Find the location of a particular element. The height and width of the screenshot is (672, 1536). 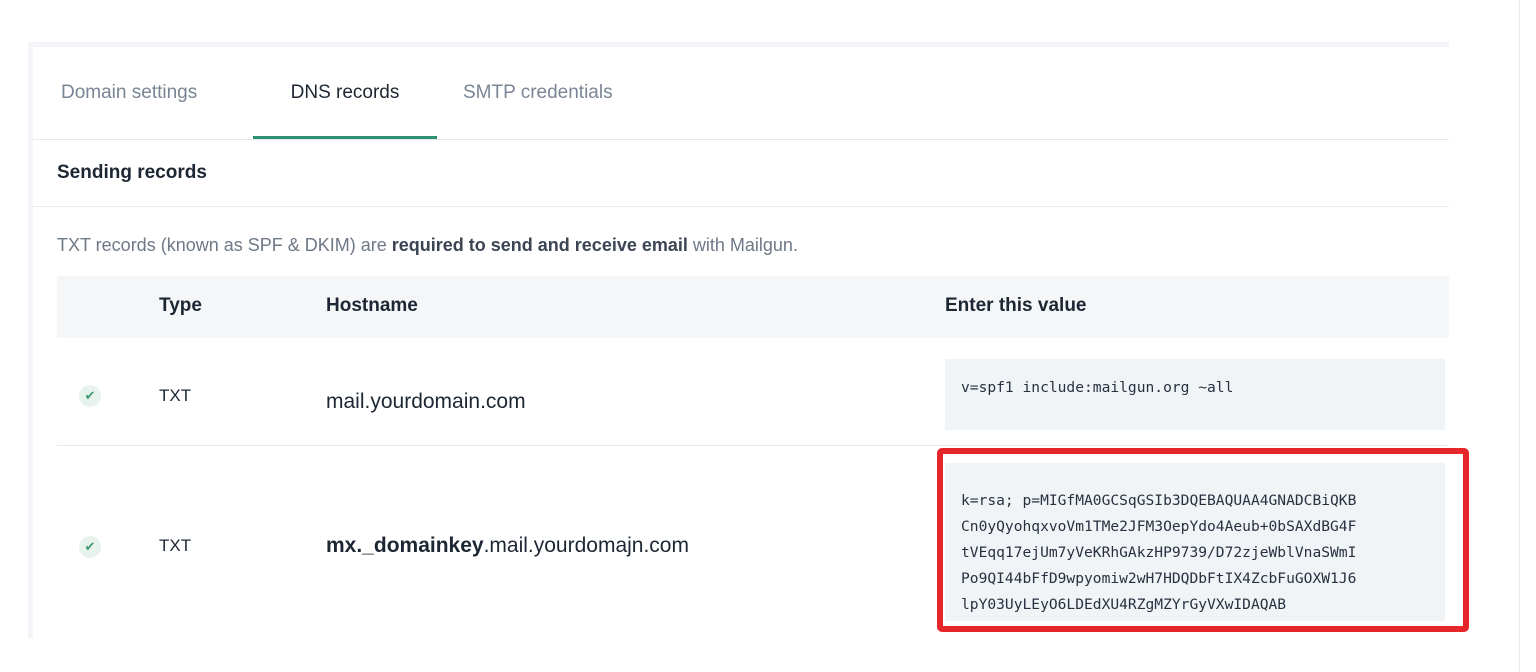

table-header: Type Hostname Enter this value is located at coordinates (753, 307).